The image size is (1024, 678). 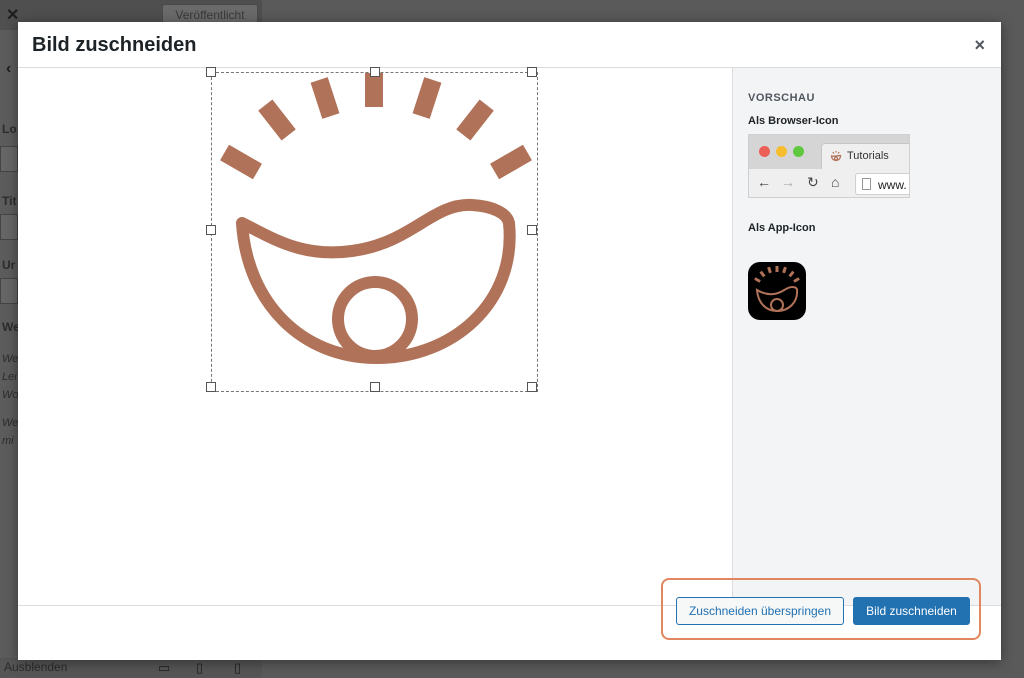 I want to click on sidebar-help-text: Wo, so click(x=10, y=395).